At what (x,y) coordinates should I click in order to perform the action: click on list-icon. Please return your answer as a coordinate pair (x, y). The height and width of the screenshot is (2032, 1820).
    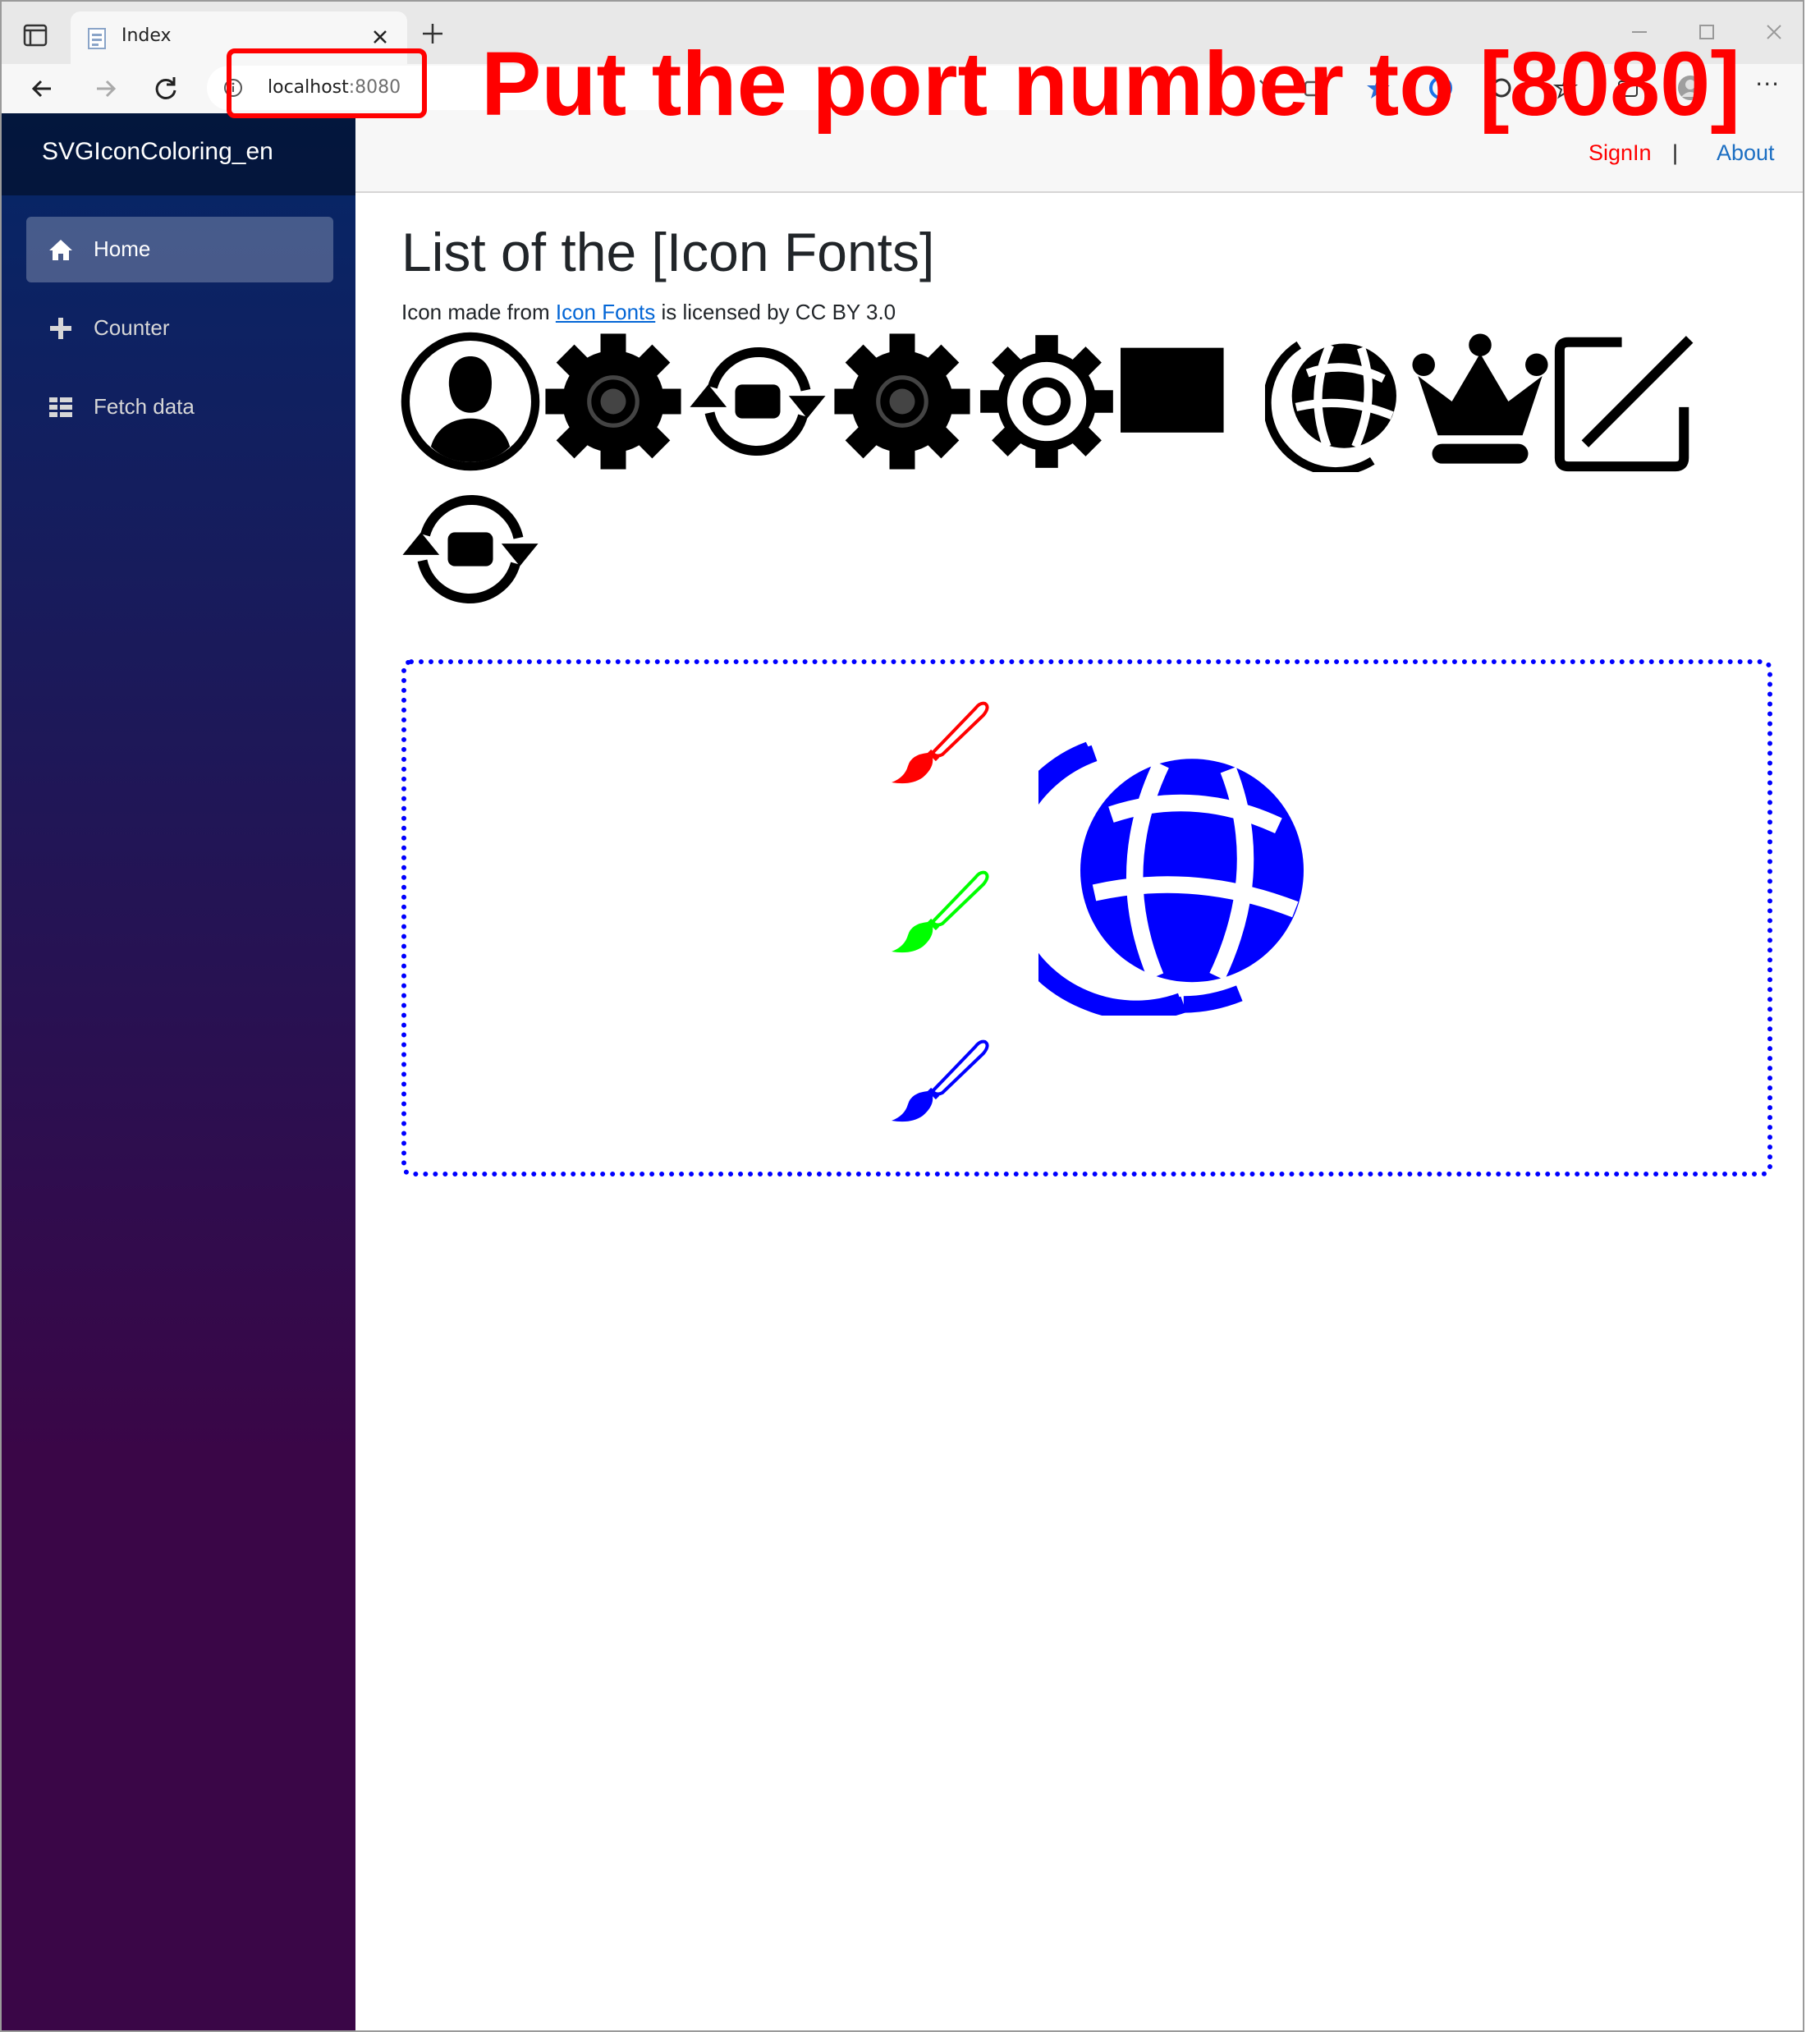
    Looking at the image, I should click on (61, 407).